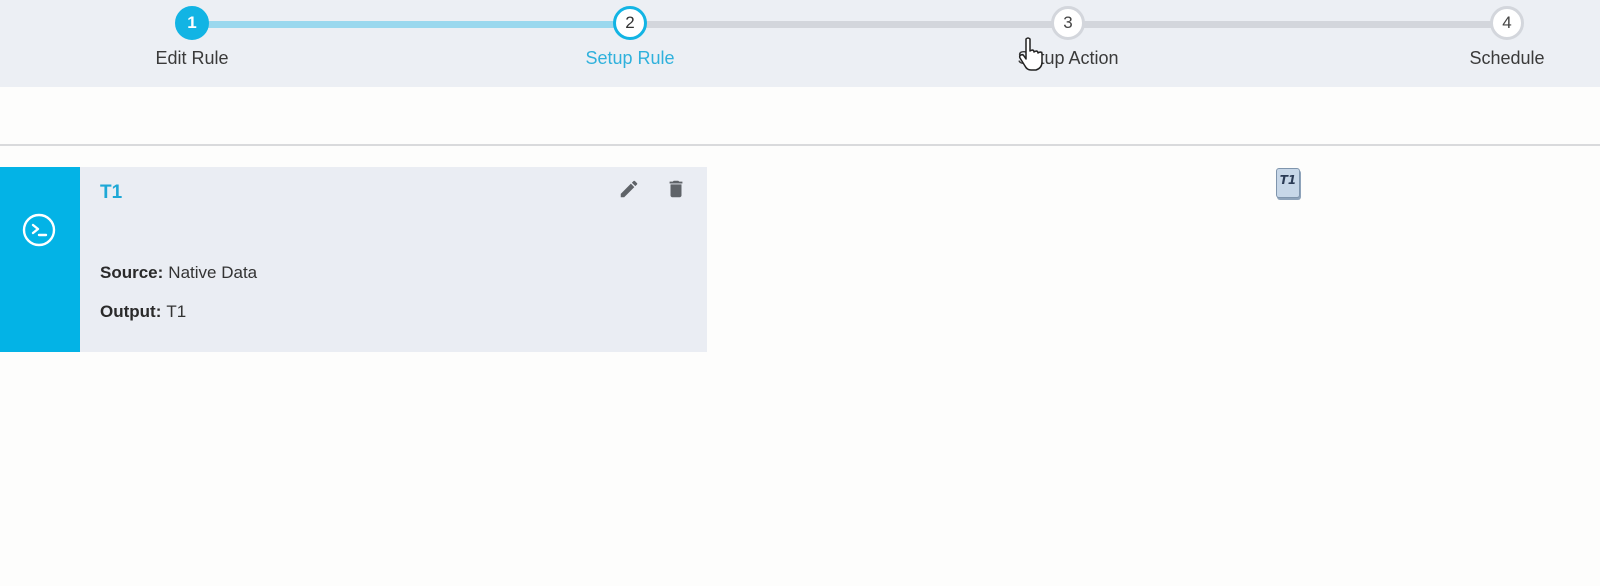  I want to click on pencil-icon, so click(629, 189).